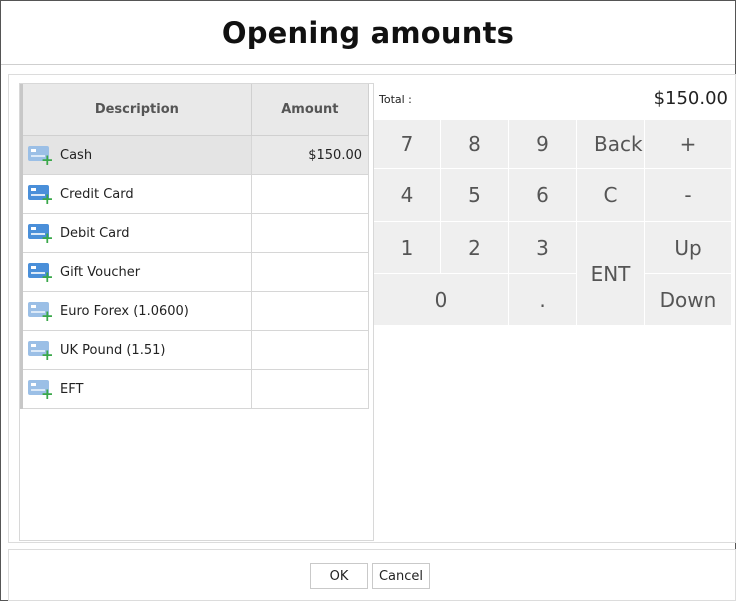 This screenshot has height=601, width=736. What do you see at coordinates (407, 248) in the screenshot?
I see `key-1: 1` at bounding box center [407, 248].